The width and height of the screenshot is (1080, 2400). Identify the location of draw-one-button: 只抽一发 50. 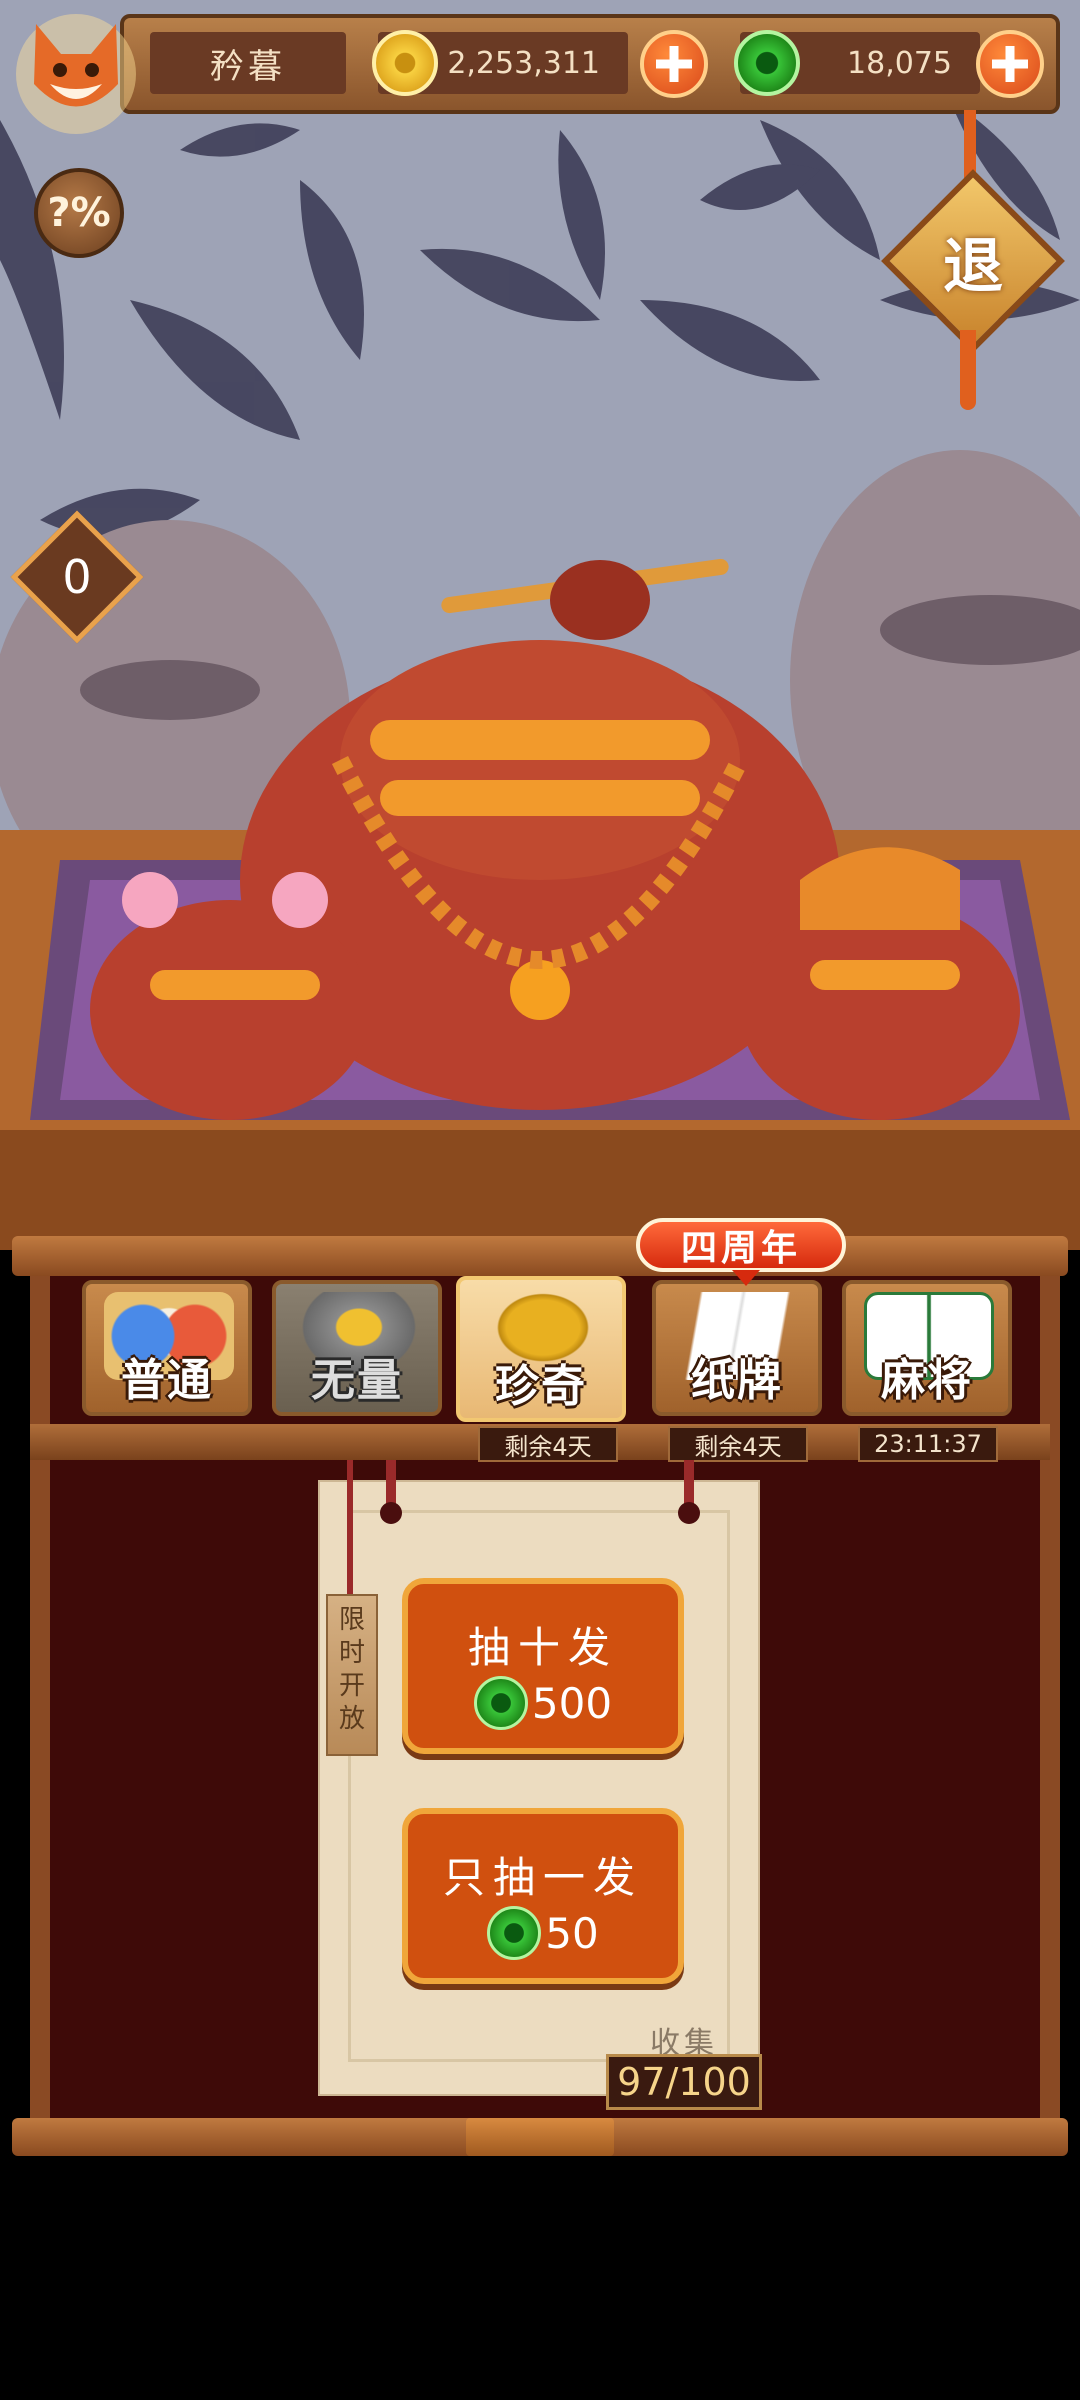
(543, 1896).